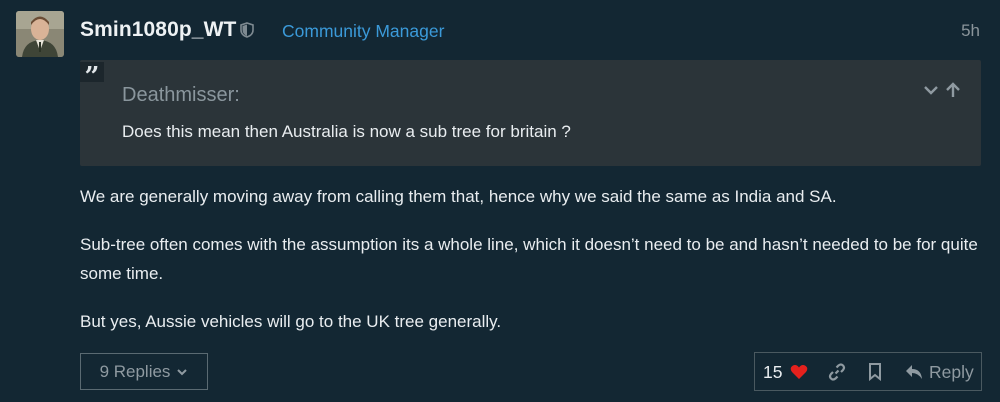 The width and height of the screenshot is (1000, 402). Describe the element at coordinates (970, 31) in the screenshot. I see `post-timestamp: 5h` at that location.